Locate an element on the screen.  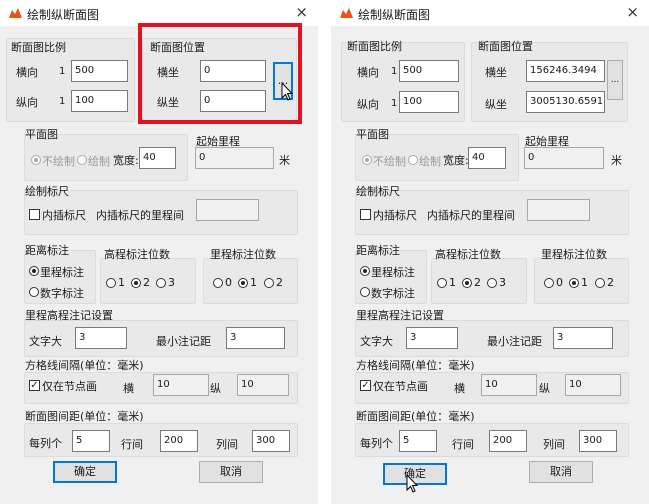
scale-h-label: 横向 is located at coordinates (368, 72).